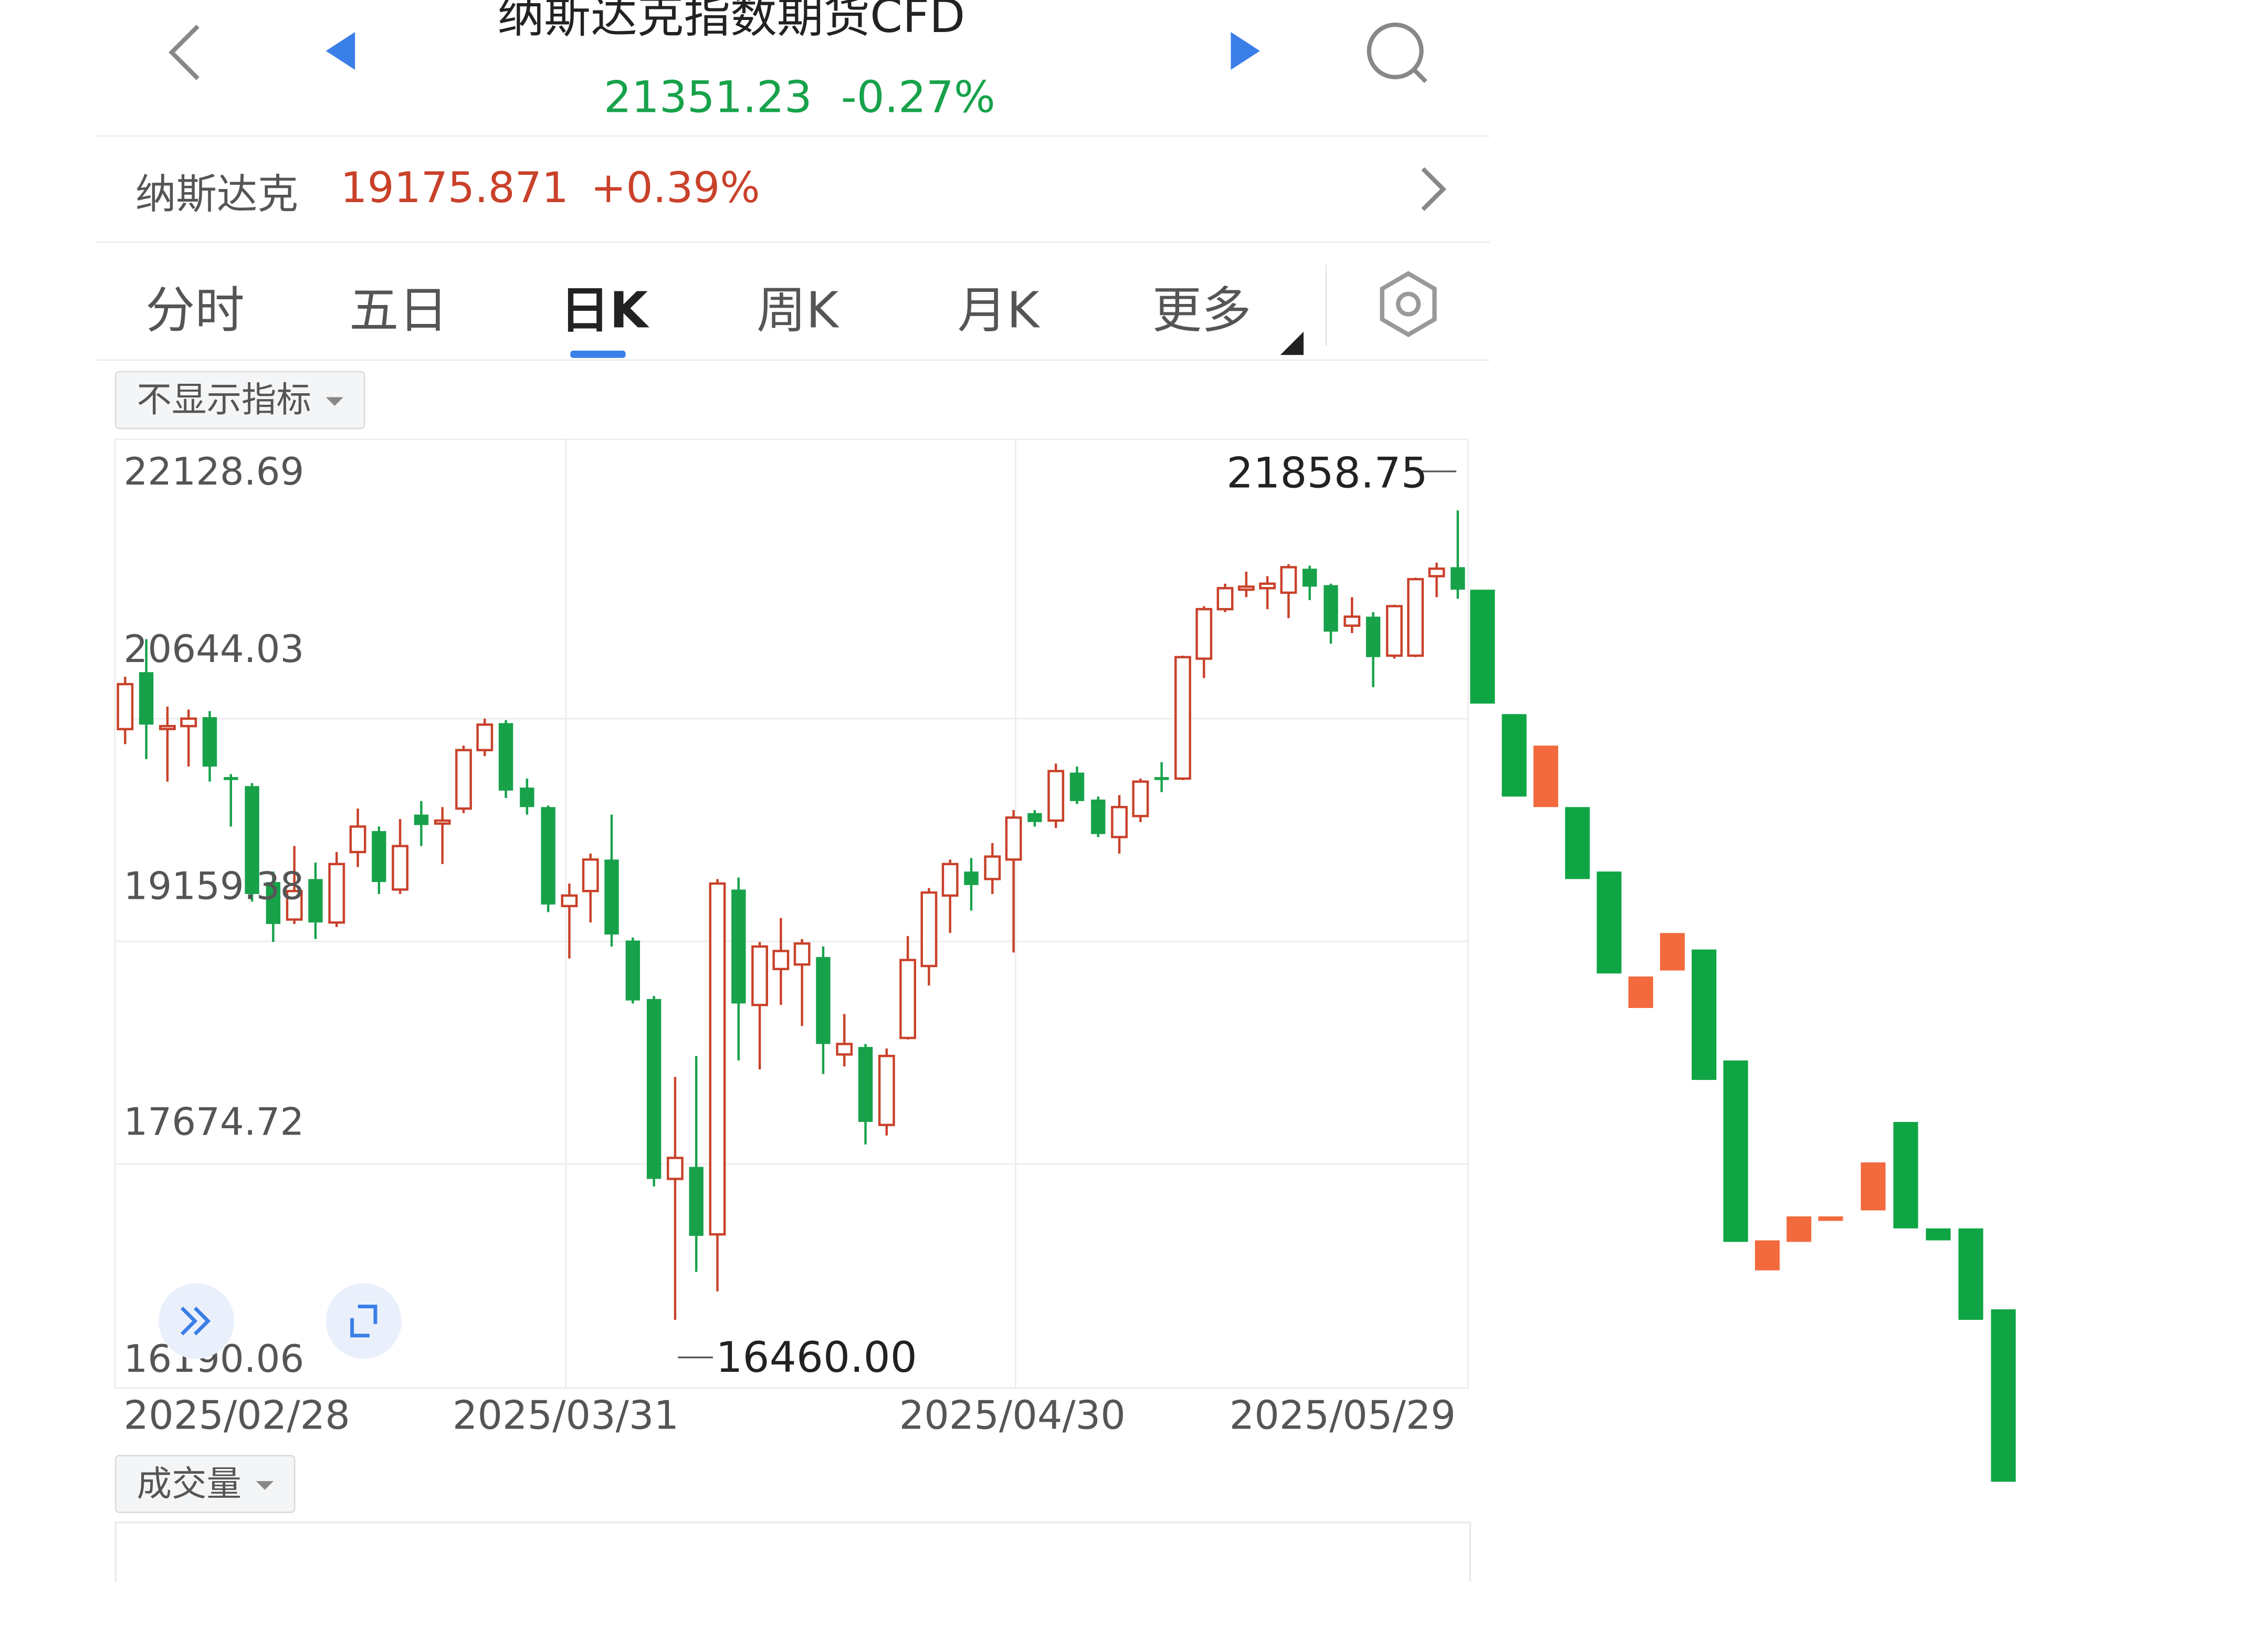 The height and width of the screenshot is (1638, 2268). What do you see at coordinates (1743, 1036) in the screenshot?
I see `overlay-bars` at bounding box center [1743, 1036].